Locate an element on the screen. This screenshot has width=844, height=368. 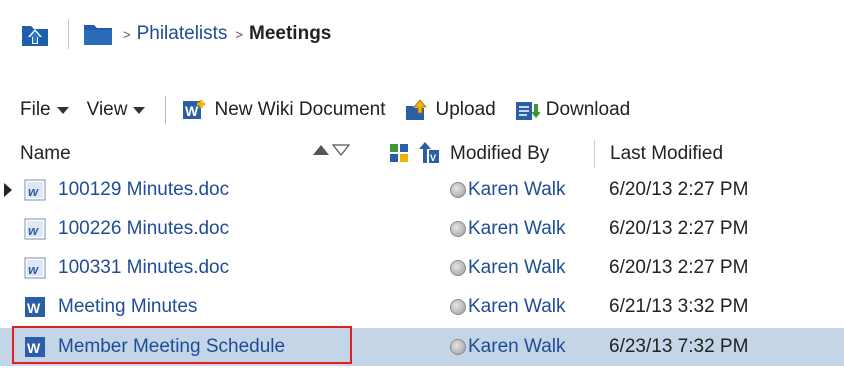
view-menu: View is located at coordinates (116, 110).